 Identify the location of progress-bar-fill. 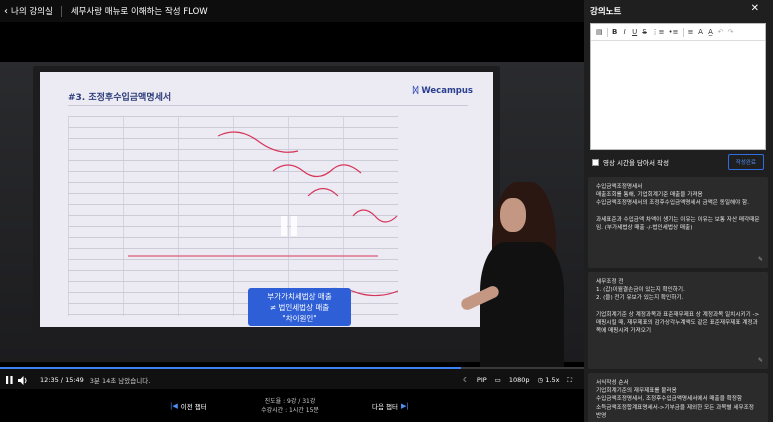
(231, 368).